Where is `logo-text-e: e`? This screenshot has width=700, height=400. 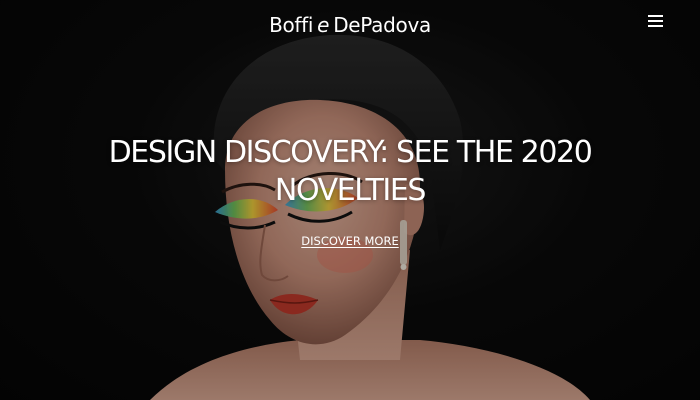
logo-text-e: e is located at coordinates (323, 25).